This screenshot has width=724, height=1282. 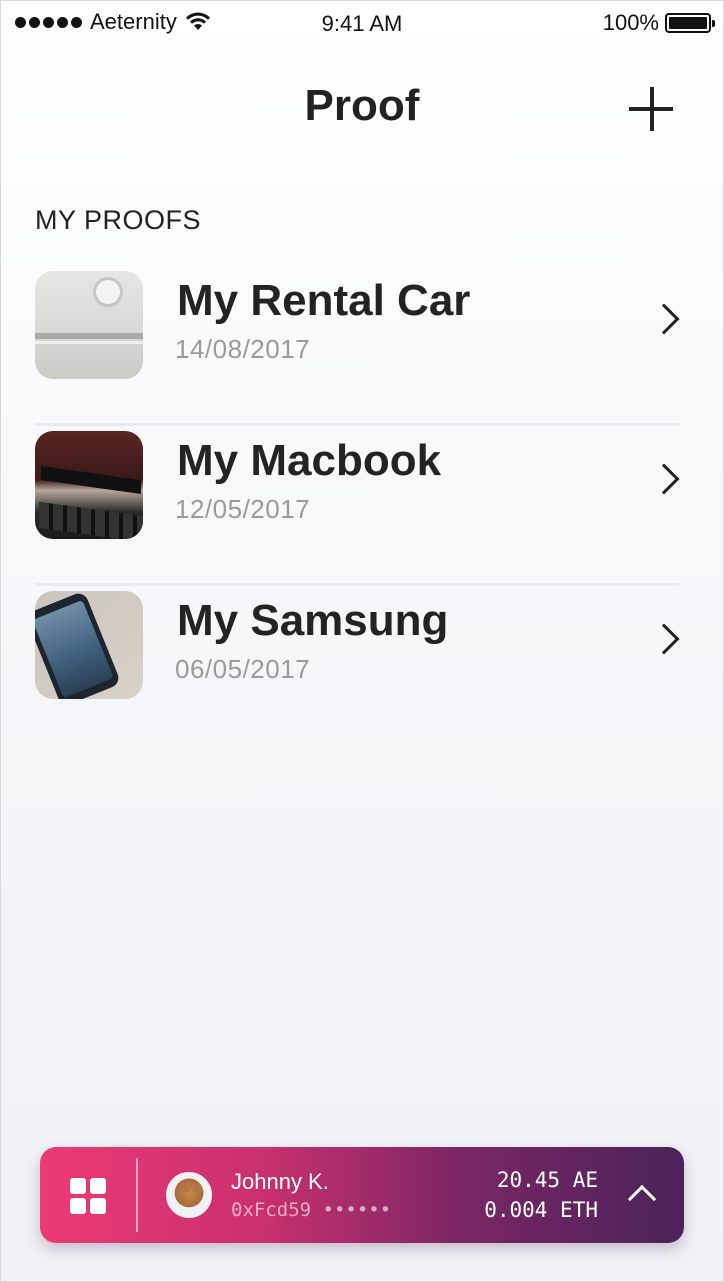 What do you see at coordinates (547, 1180) in the screenshot?
I see `balance-ae: 20.45 AE` at bounding box center [547, 1180].